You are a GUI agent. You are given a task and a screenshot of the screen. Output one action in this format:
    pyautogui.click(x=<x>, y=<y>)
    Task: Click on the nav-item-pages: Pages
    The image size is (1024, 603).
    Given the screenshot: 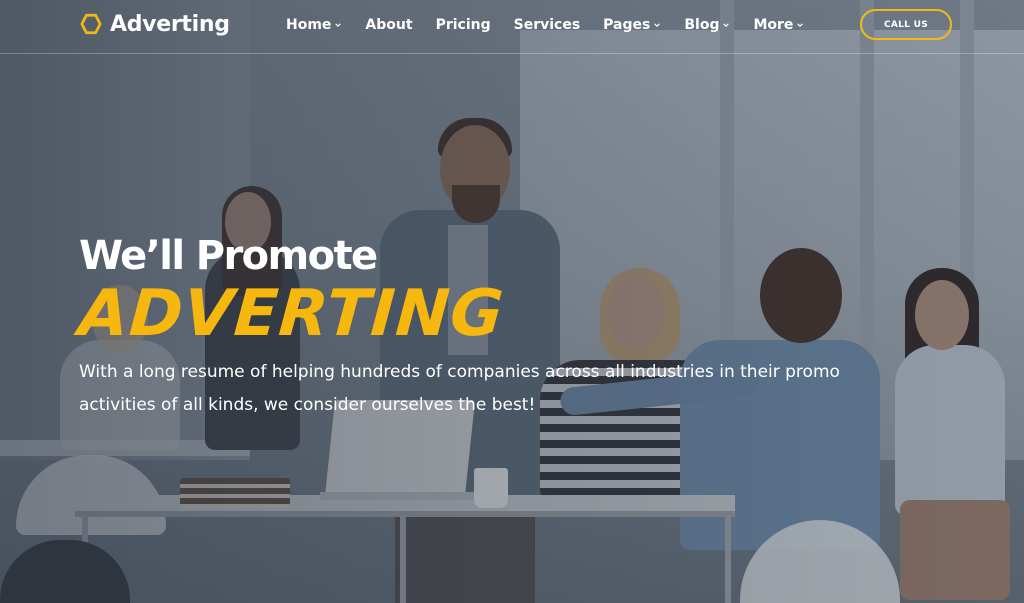 What is the action you would take?
    pyautogui.click(x=632, y=25)
    